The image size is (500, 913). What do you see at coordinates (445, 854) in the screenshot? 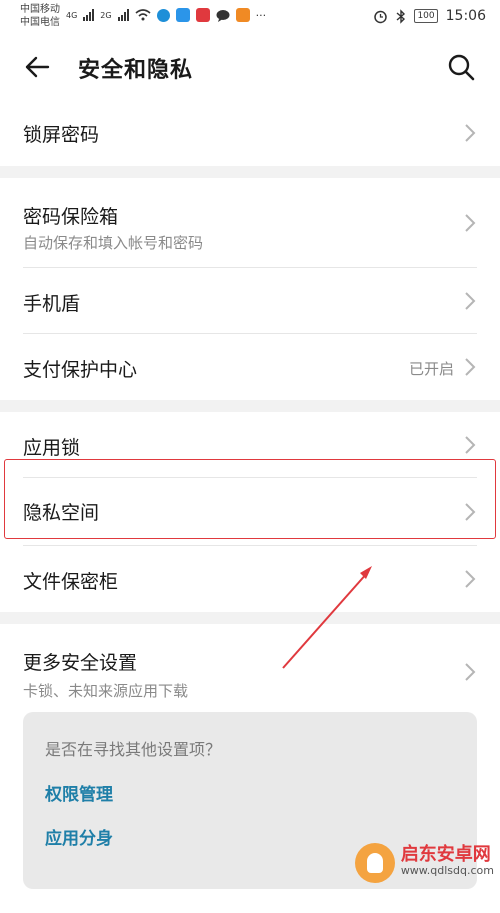
I see `watermark-name: 启东安卓网` at bounding box center [445, 854].